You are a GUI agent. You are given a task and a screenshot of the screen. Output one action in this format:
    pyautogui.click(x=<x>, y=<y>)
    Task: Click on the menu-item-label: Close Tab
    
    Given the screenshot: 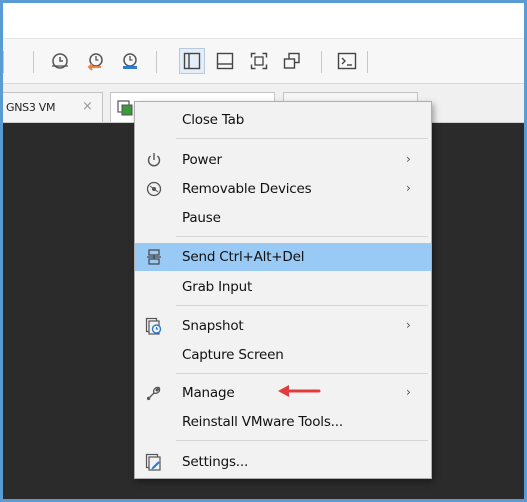 What is the action you would take?
    pyautogui.click(x=213, y=120)
    